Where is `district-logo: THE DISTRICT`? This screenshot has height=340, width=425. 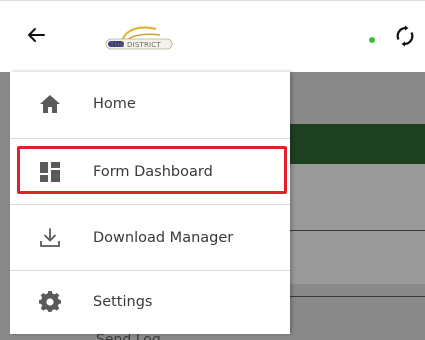 district-logo: THE DISTRICT is located at coordinates (139, 39).